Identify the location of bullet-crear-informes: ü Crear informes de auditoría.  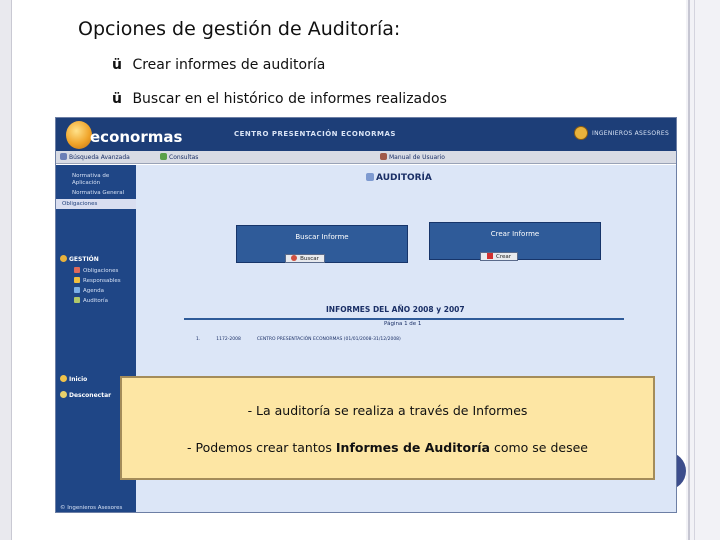
(218, 65).